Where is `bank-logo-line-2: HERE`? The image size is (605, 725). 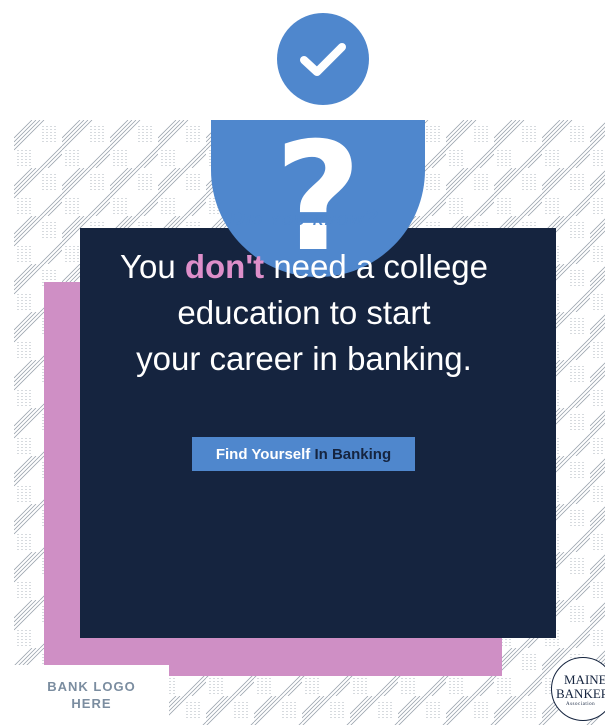 bank-logo-line-2: HERE is located at coordinates (91, 703).